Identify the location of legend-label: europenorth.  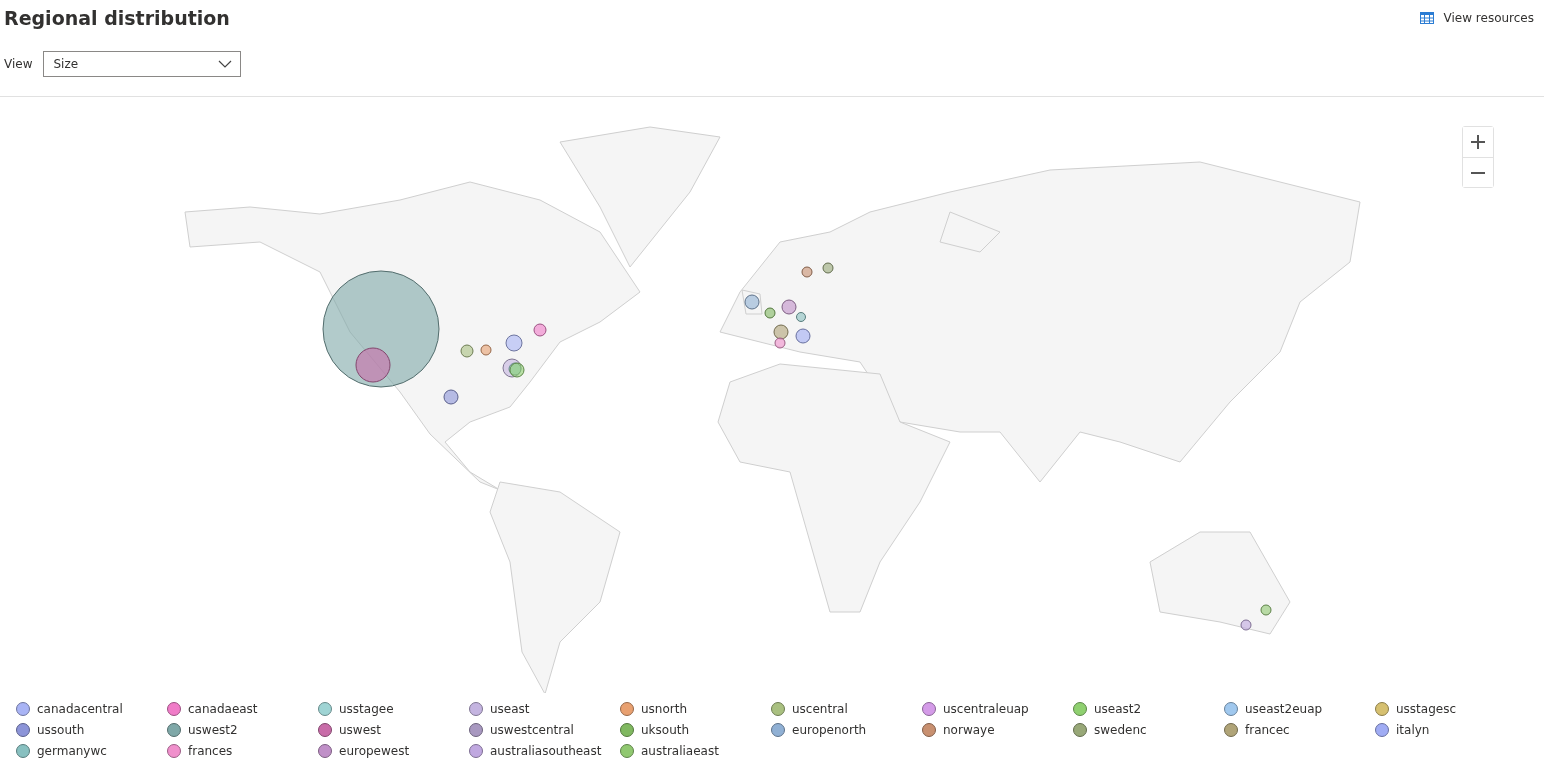
(829, 730).